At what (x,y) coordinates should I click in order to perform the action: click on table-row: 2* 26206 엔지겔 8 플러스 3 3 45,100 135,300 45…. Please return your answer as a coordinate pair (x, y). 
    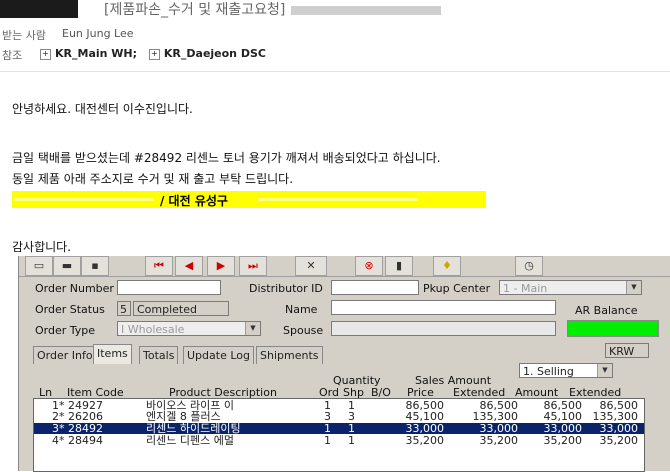
    Looking at the image, I should click on (339, 416).